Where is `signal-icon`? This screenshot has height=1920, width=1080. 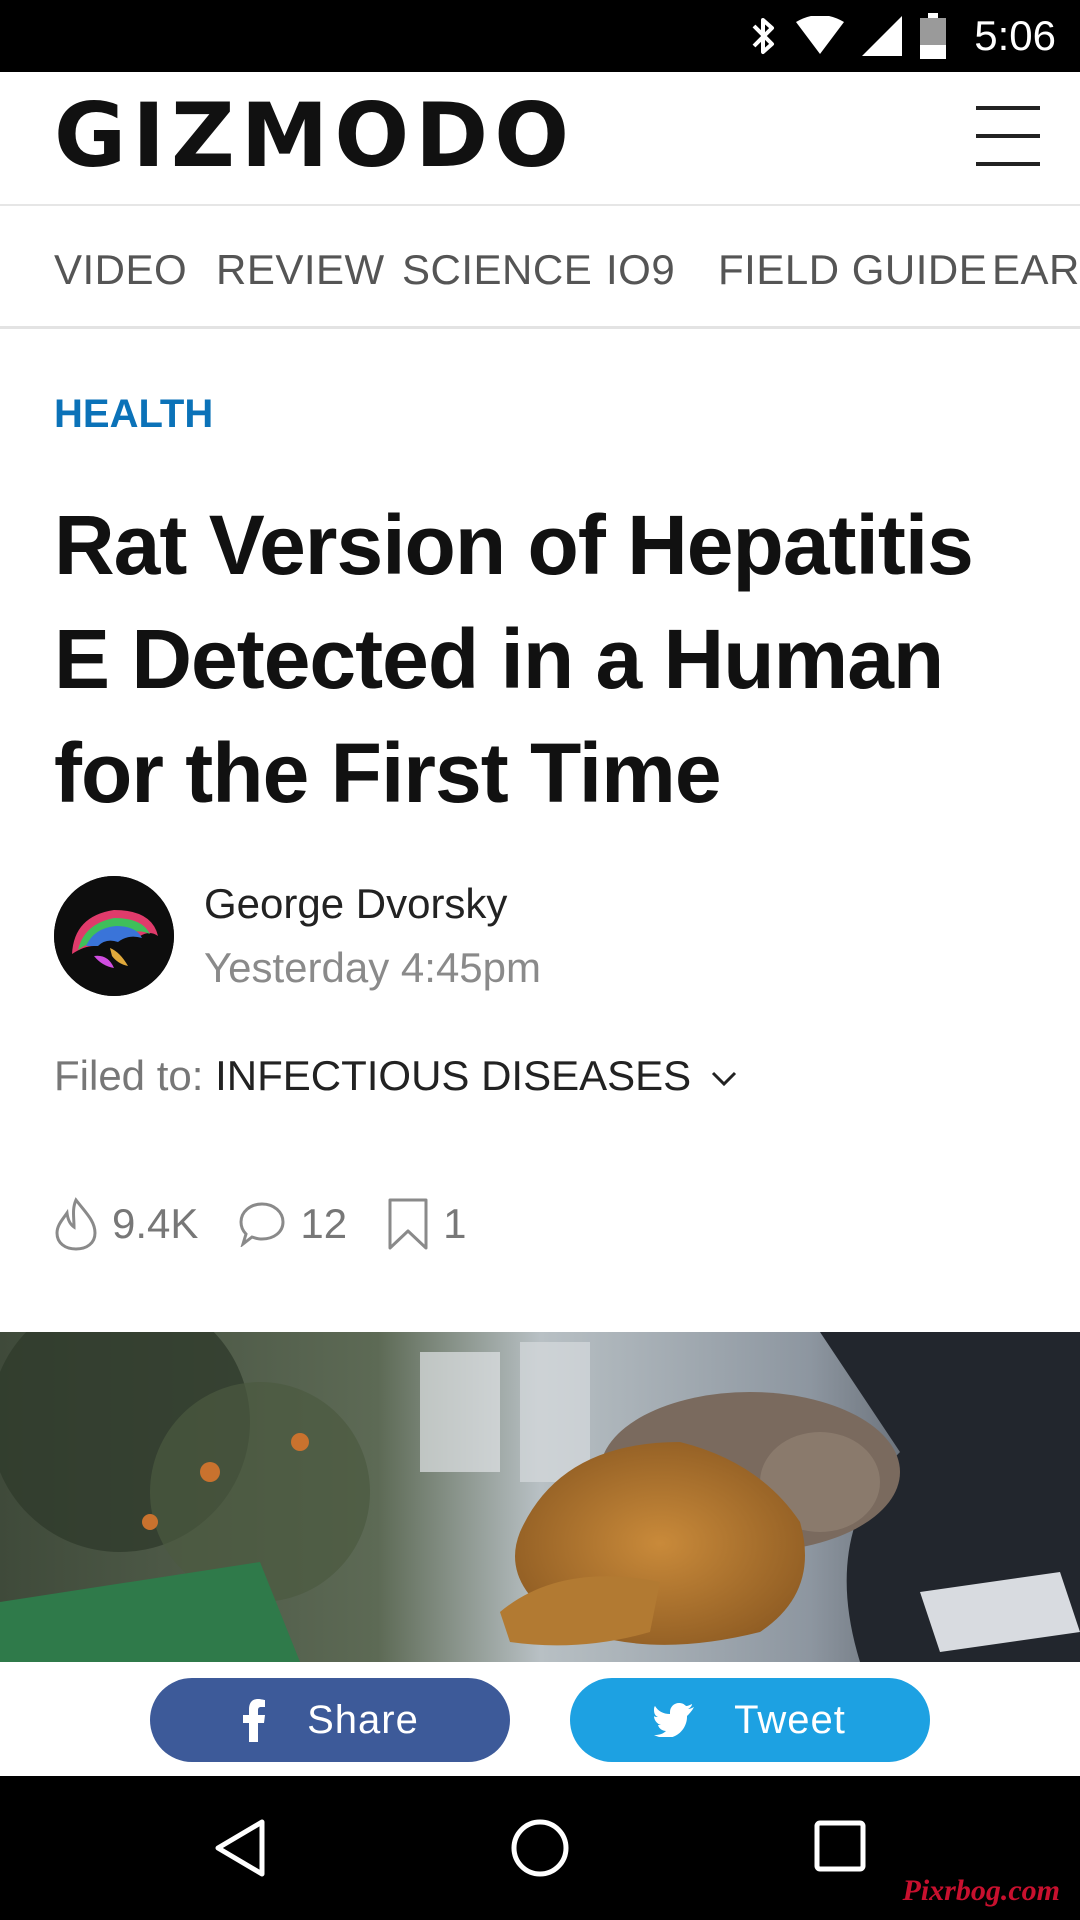
signal-icon is located at coordinates (882, 36).